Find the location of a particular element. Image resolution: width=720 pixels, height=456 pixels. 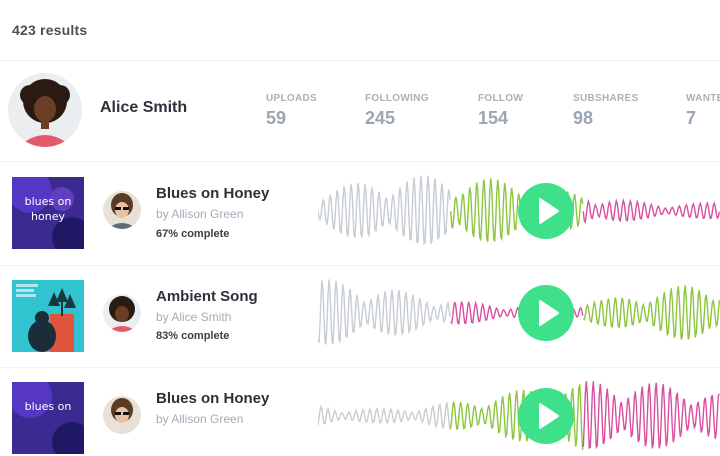

track-progress: 67% complete is located at coordinates (193, 234).